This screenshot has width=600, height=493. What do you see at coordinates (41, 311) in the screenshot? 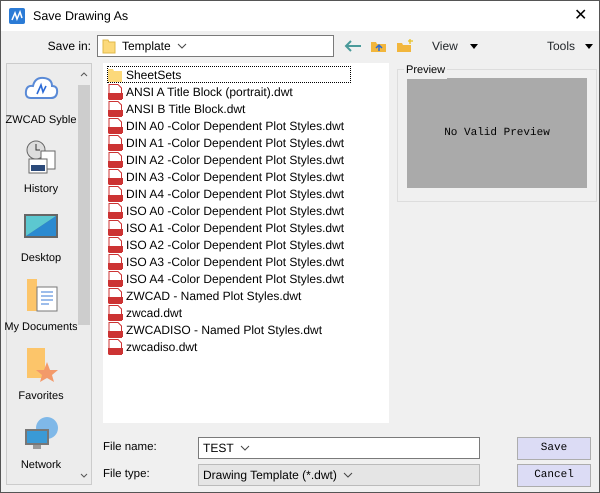
I see `sidebar-place: My Documents` at bounding box center [41, 311].